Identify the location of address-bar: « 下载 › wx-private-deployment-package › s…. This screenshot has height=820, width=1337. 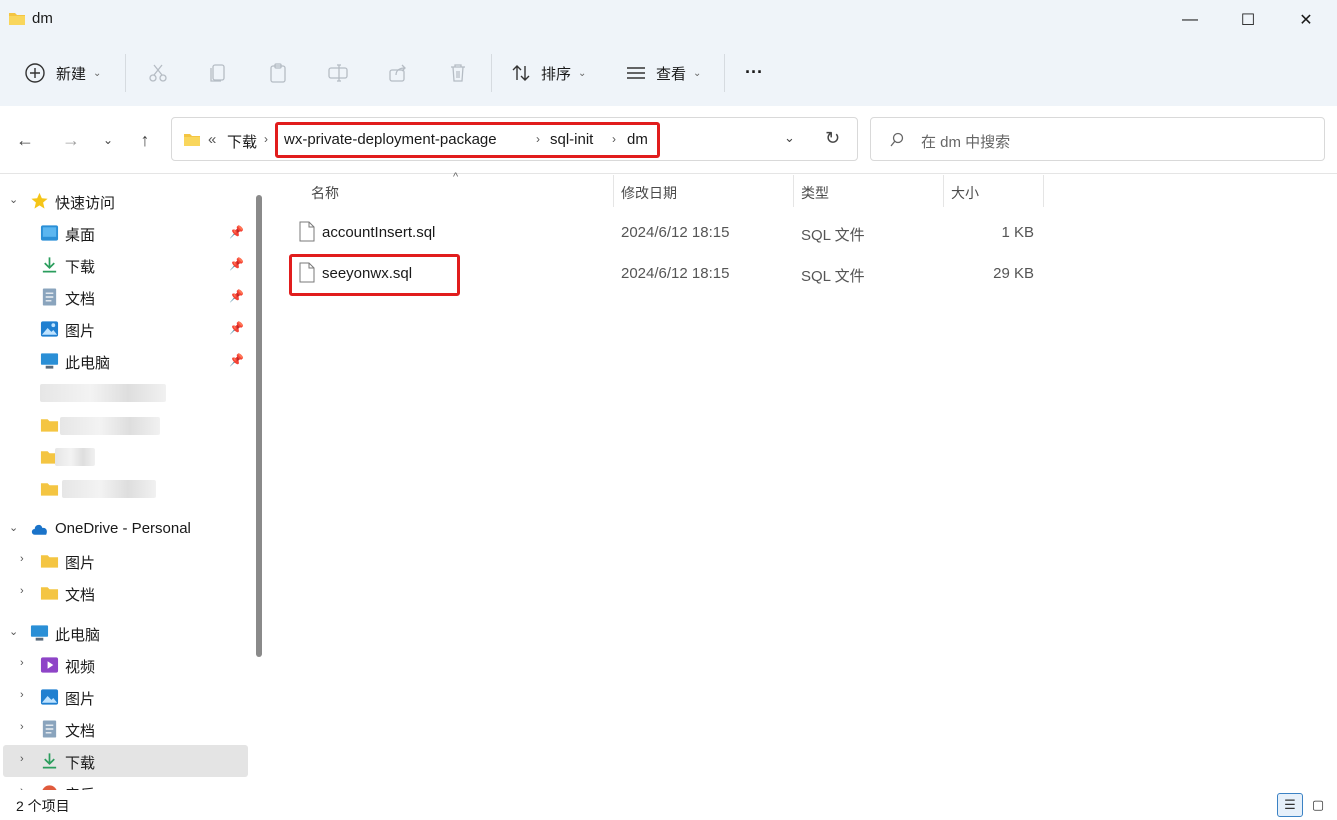
(514, 139).